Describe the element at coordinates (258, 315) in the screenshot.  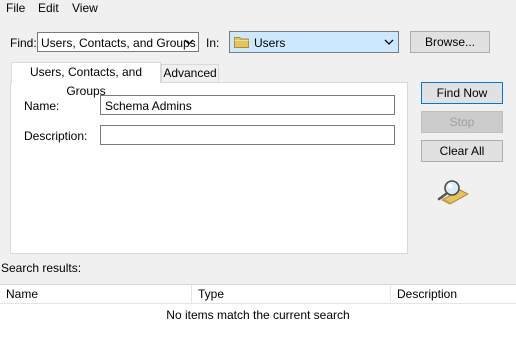
I see `empty-results-message: No items match the current search` at that location.